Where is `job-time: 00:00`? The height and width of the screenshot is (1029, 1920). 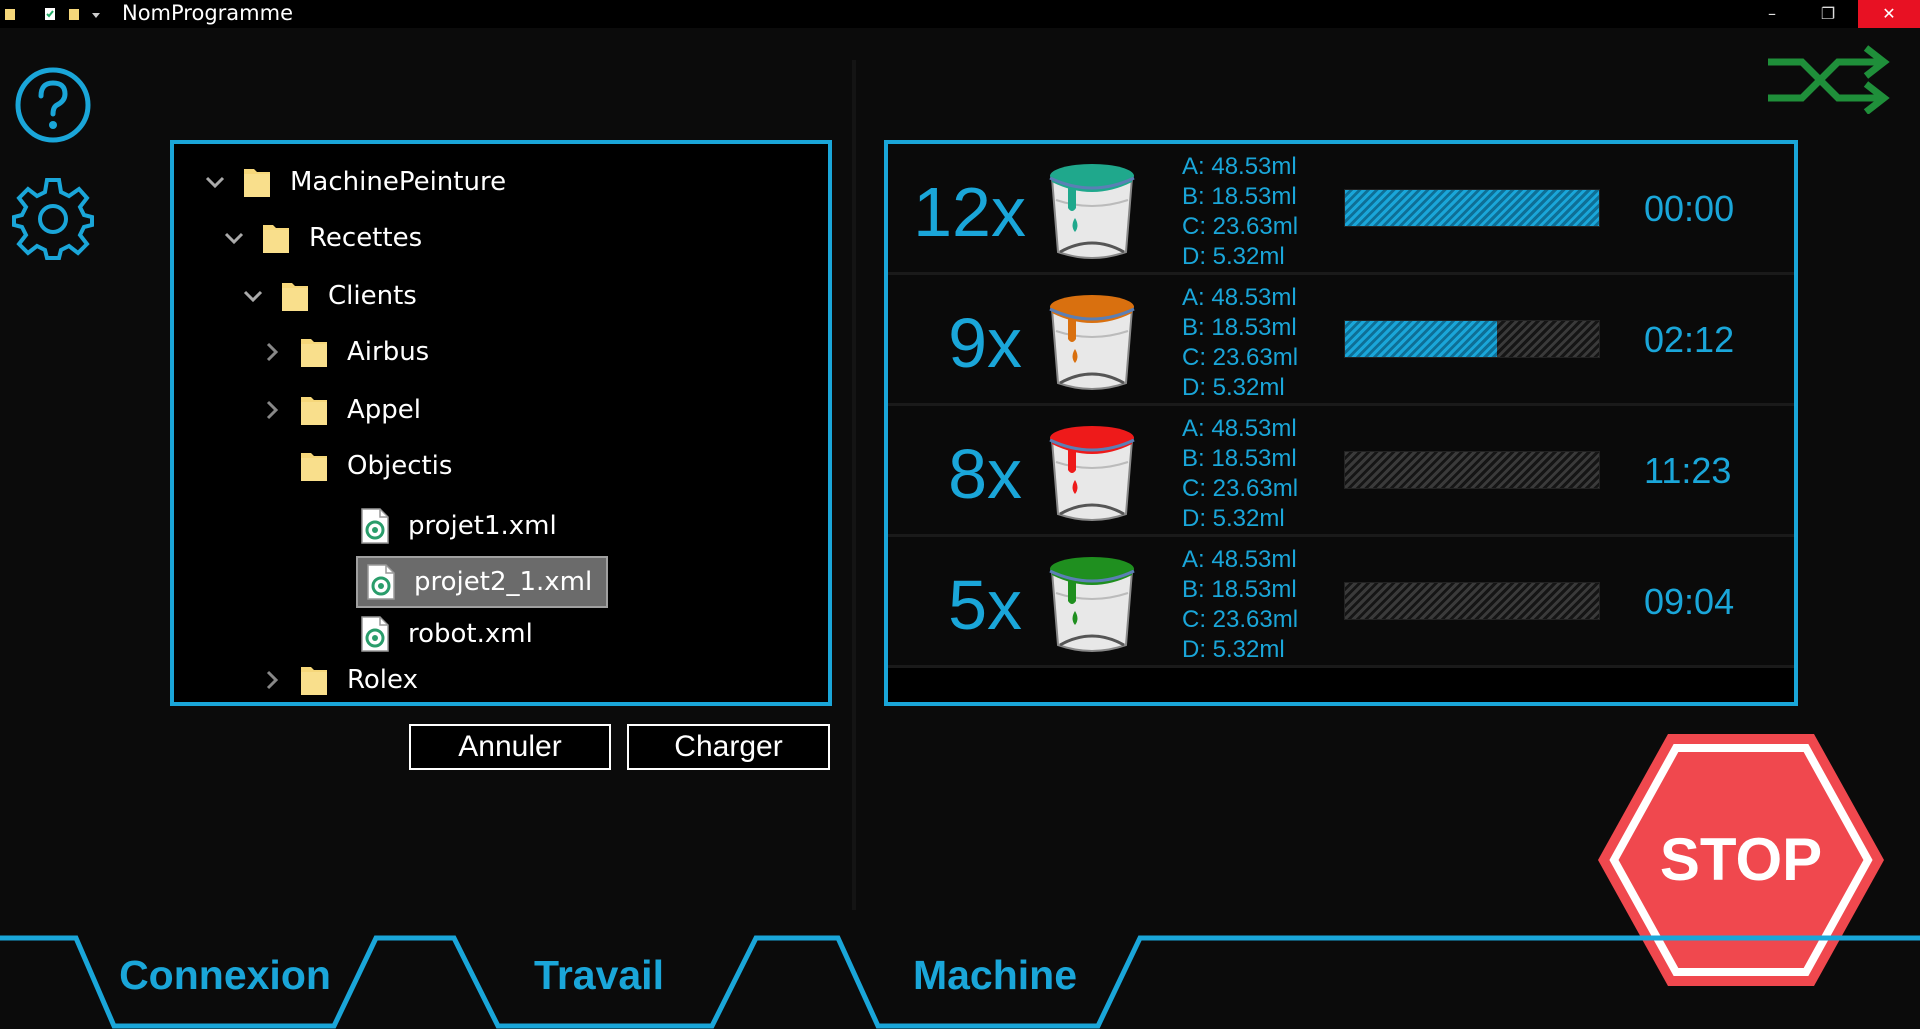 job-time: 00:00 is located at coordinates (1689, 208).